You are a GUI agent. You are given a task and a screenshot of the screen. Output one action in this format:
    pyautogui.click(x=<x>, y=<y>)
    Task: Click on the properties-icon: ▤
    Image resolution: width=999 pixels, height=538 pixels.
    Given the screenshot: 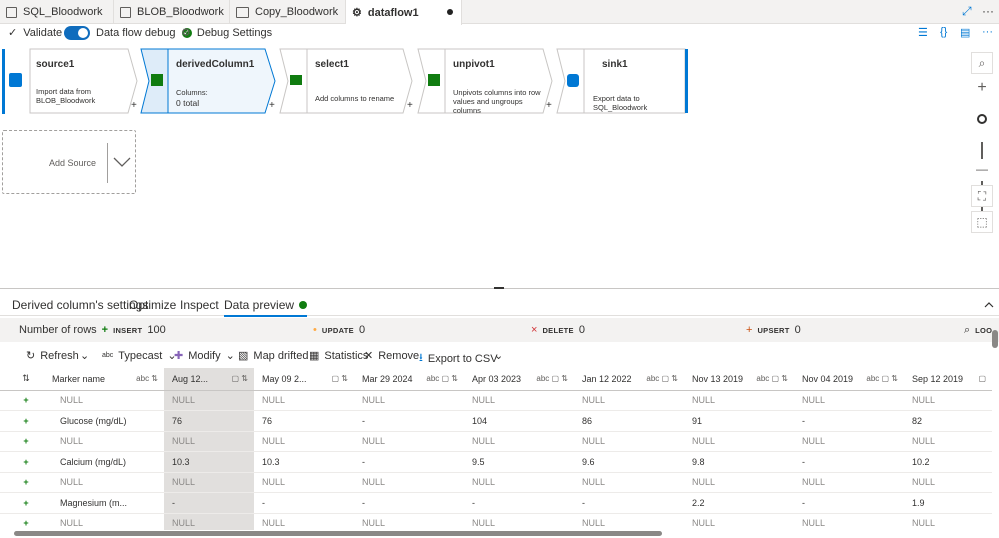 What is the action you would take?
    pyautogui.click(x=965, y=32)
    